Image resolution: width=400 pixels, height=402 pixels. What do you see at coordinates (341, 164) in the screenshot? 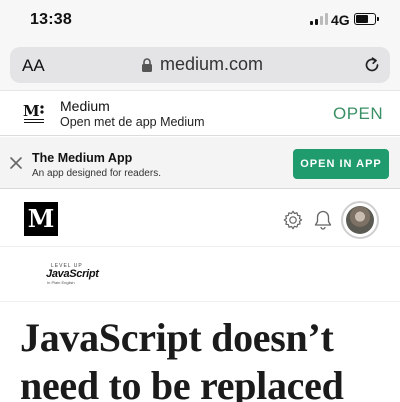
I see `open-in-app-button: OPEN IN APP` at bounding box center [341, 164].